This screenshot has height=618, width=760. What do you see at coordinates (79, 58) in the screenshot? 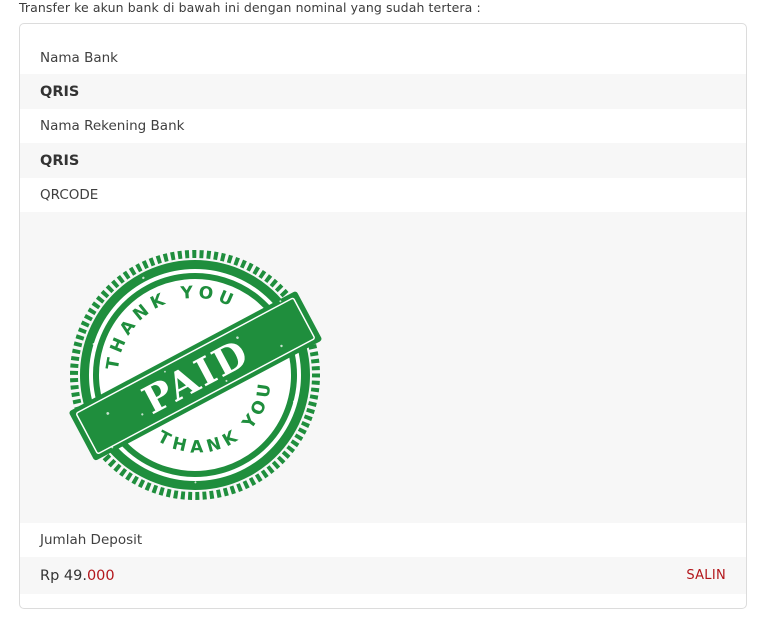
I see `bank-name-label: Nama Bank` at bounding box center [79, 58].